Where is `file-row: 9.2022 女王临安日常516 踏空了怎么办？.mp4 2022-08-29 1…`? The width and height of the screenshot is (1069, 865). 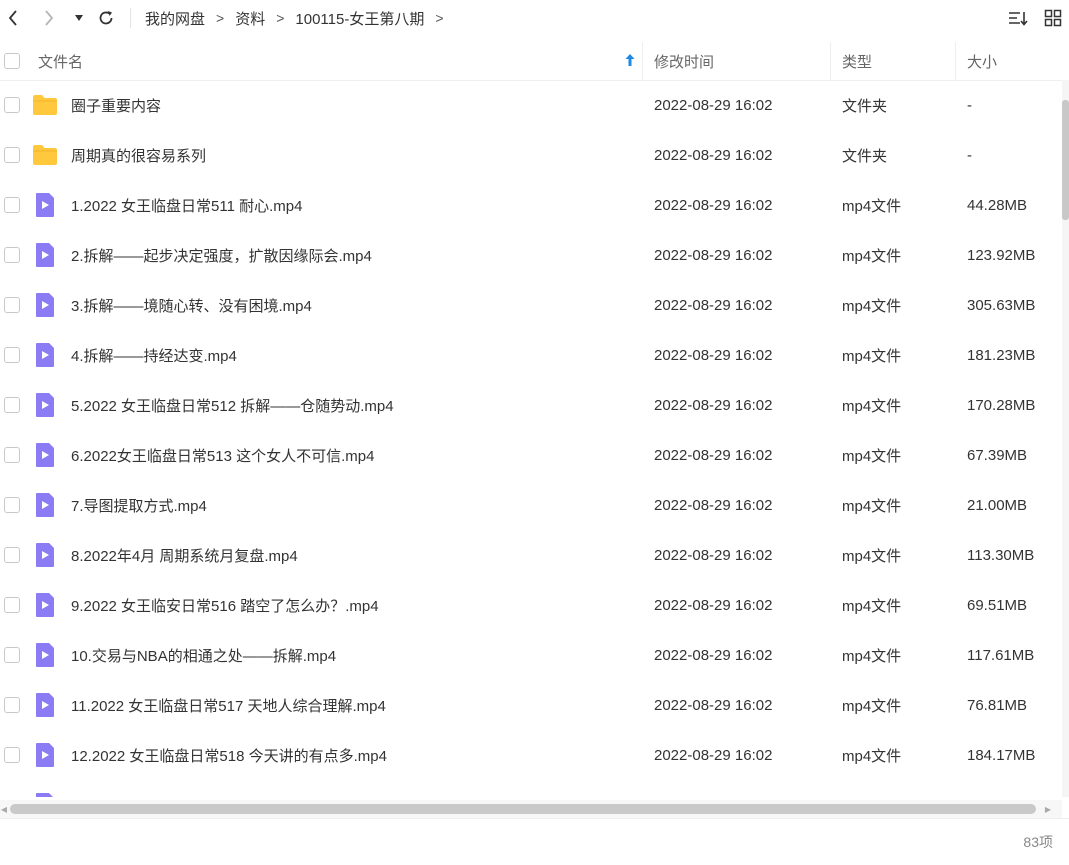 file-row: 9.2022 女王临安日常516 踏空了怎么办？.mp4 2022-08-29 1… is located at coordinates (531, 605).